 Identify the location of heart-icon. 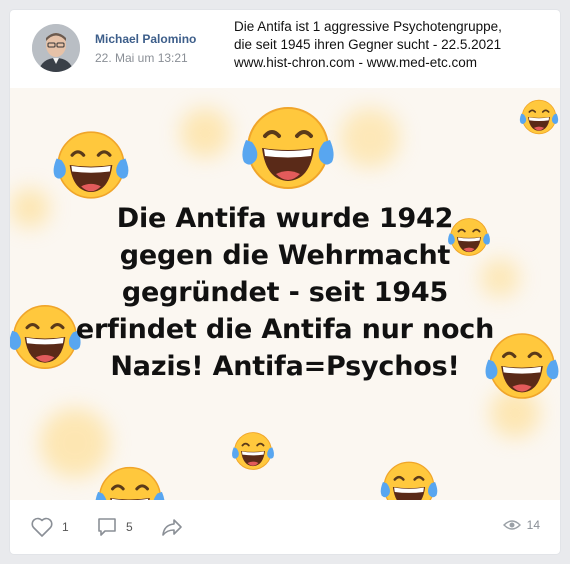
(42, 527).